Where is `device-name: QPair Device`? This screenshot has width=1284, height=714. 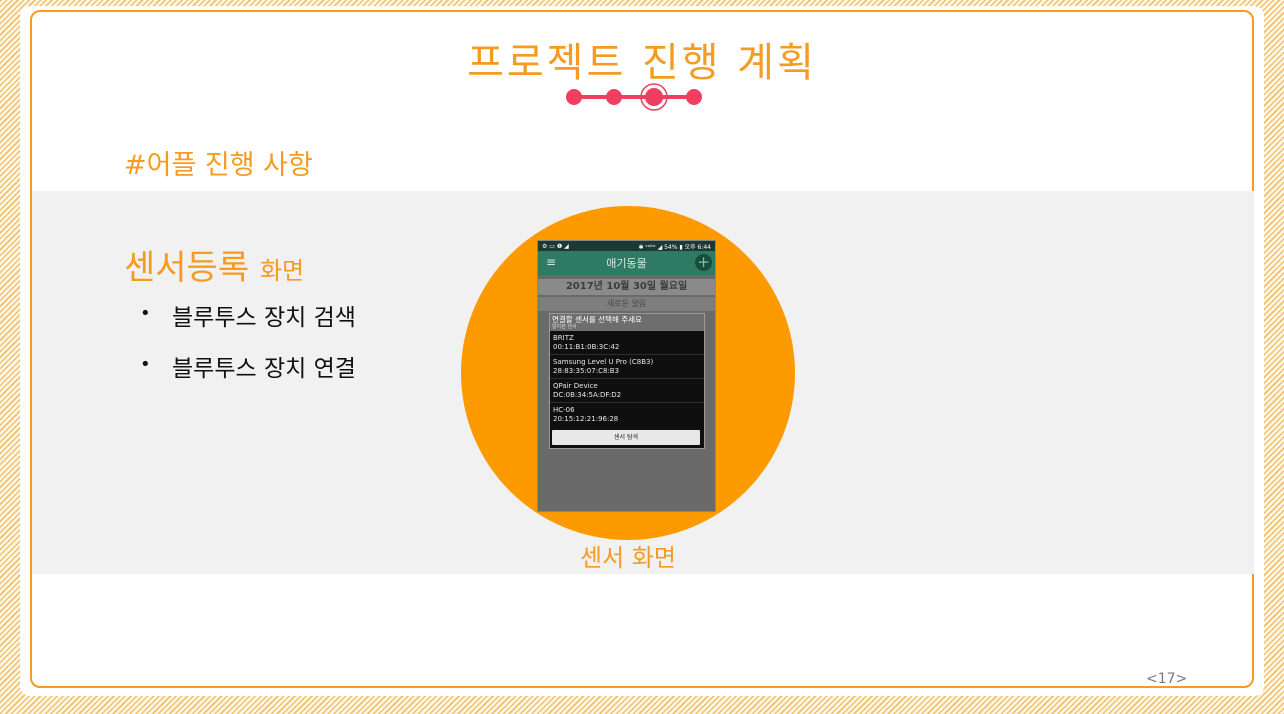
device-name: QPair Device is located at coordinates (575, 386).